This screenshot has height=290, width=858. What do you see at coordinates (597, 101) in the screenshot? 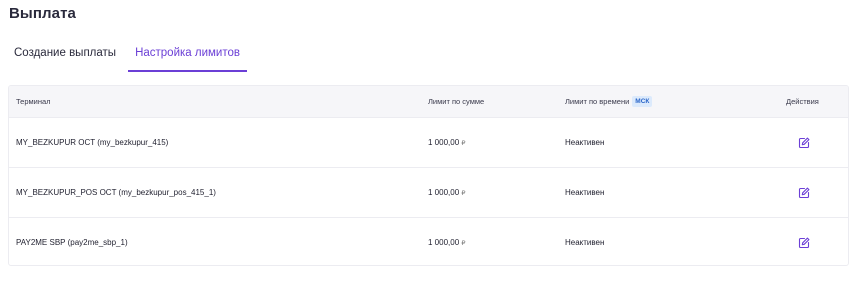
I see `header-time-limit-label: Лимит по времени` at bounding box center [597, 101].